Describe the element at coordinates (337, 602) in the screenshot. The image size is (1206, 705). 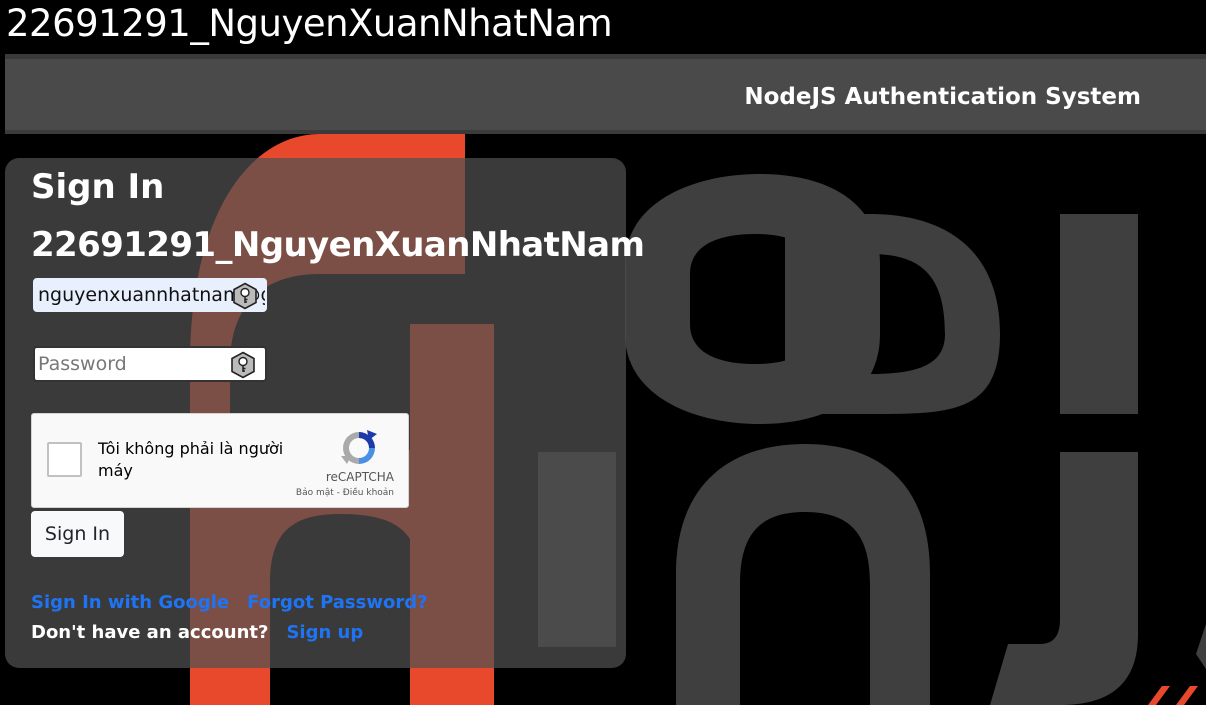
I see `forgot-password-link: Forgot Password?` at that location.